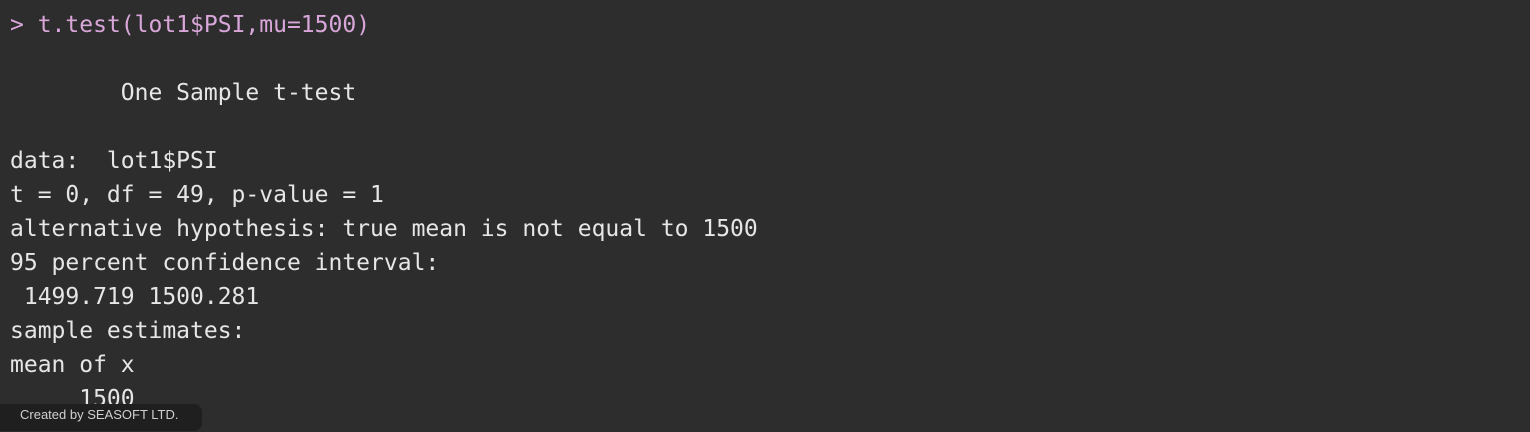 This screenshot has width=1530, height=432. Describe the element at coordinates (101, 417) in the screenshot. I see `watermark-badge: Created by SEASOFT LTD.` at that location.